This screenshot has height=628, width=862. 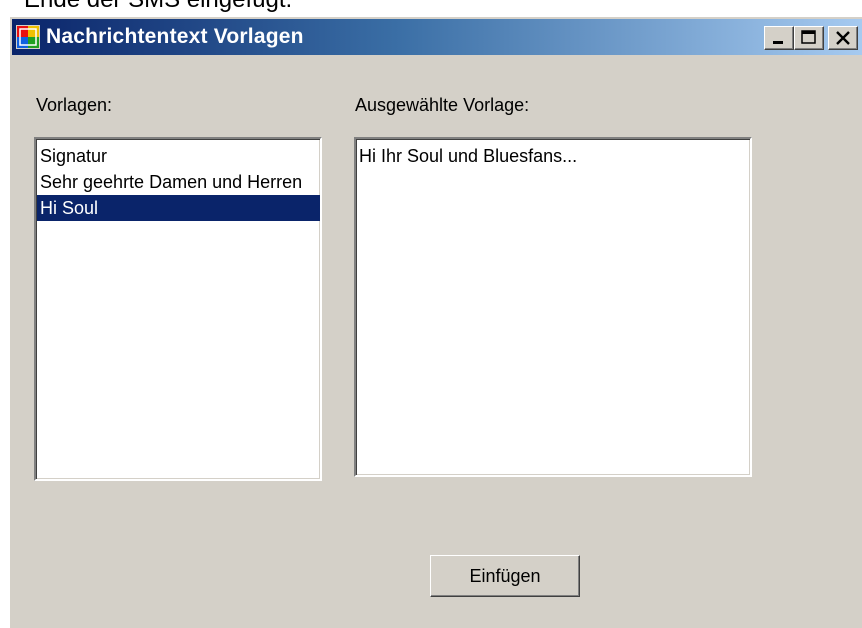 I want to click on window-title: Nachrichtentext Vorlagen, so click(x=175, y=36).